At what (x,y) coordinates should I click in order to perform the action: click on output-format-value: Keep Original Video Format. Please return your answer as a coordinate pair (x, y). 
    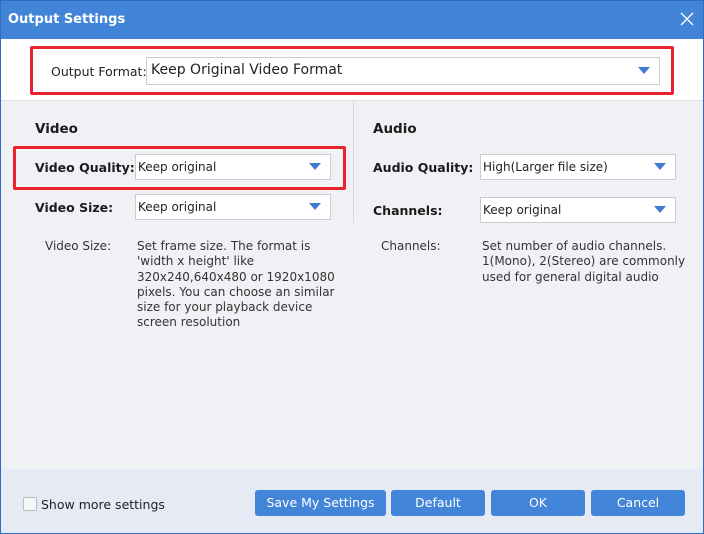
    Looking at the image, I should click on (247, 70).